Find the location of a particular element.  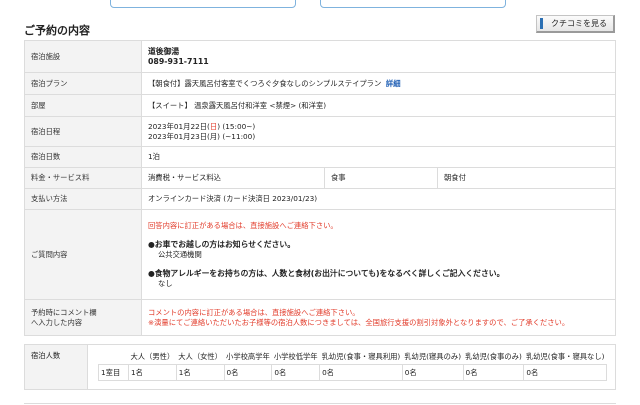

review-button: クチコミを見る is located at coordinates (575, 24).